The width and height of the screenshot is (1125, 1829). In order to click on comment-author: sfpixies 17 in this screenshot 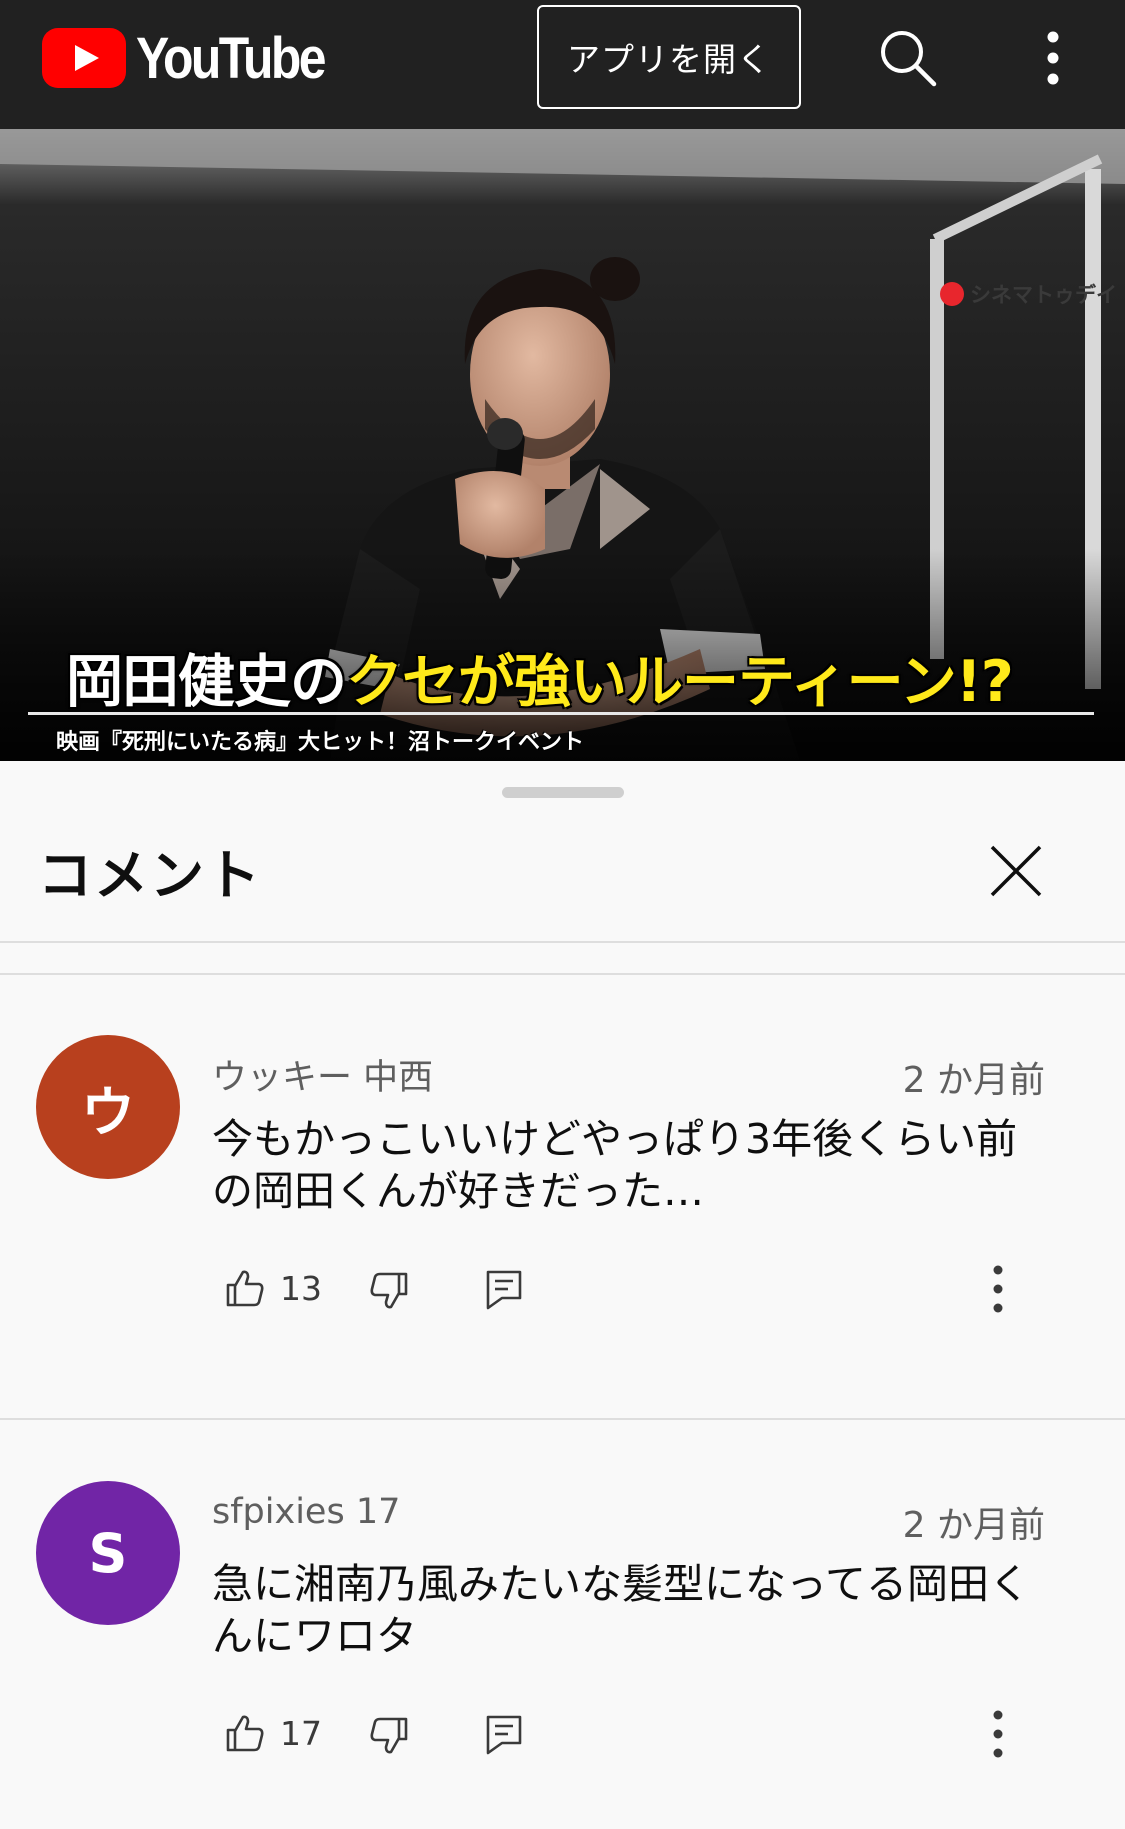, I will do `click(306, 1512)`.